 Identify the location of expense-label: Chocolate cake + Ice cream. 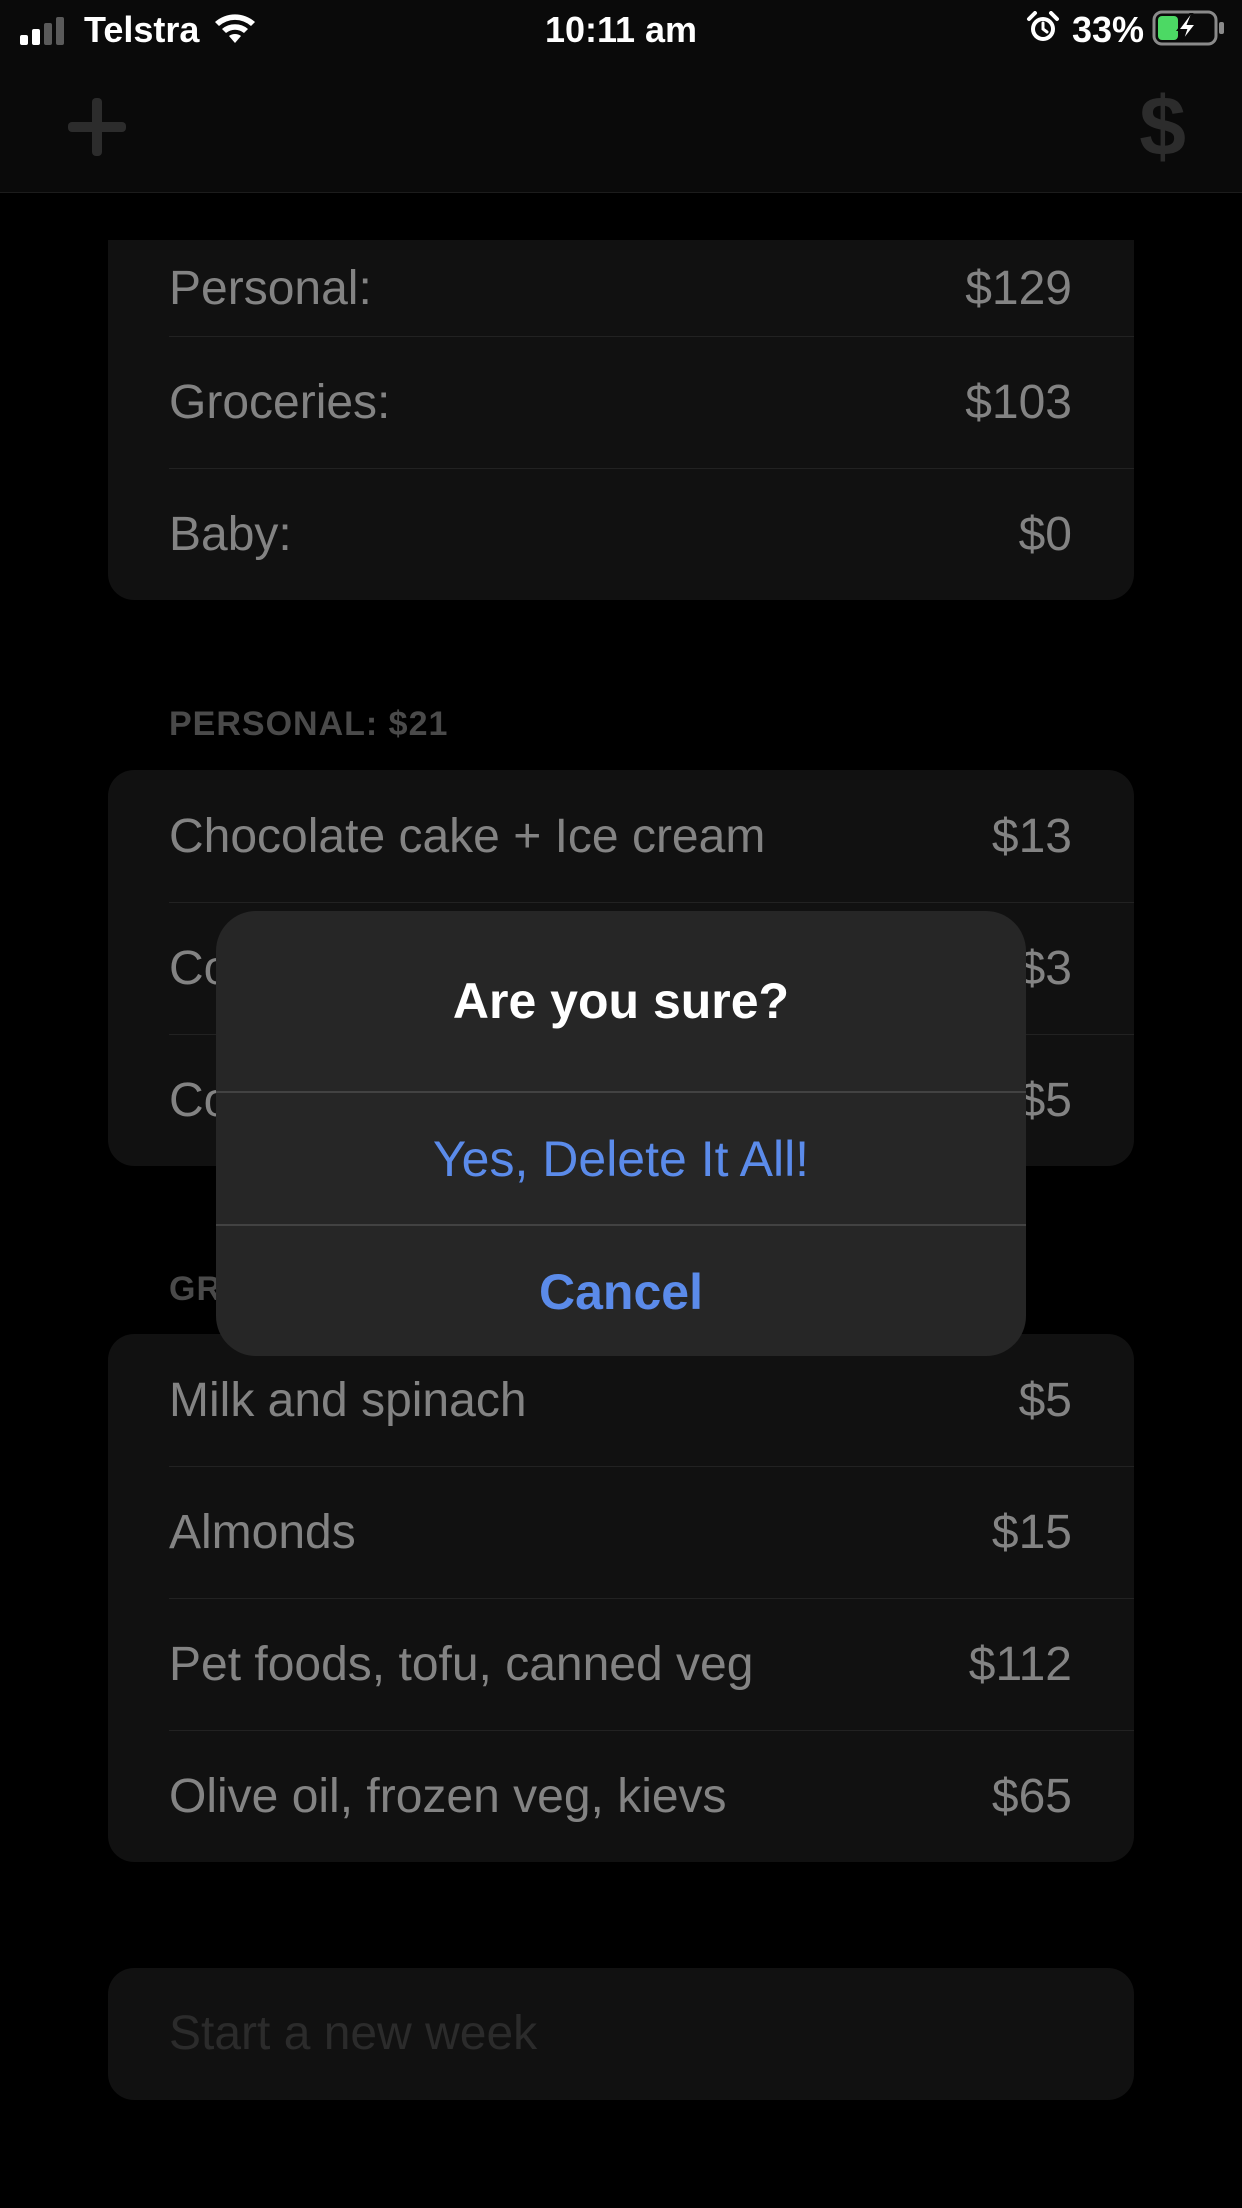
(467, 836).